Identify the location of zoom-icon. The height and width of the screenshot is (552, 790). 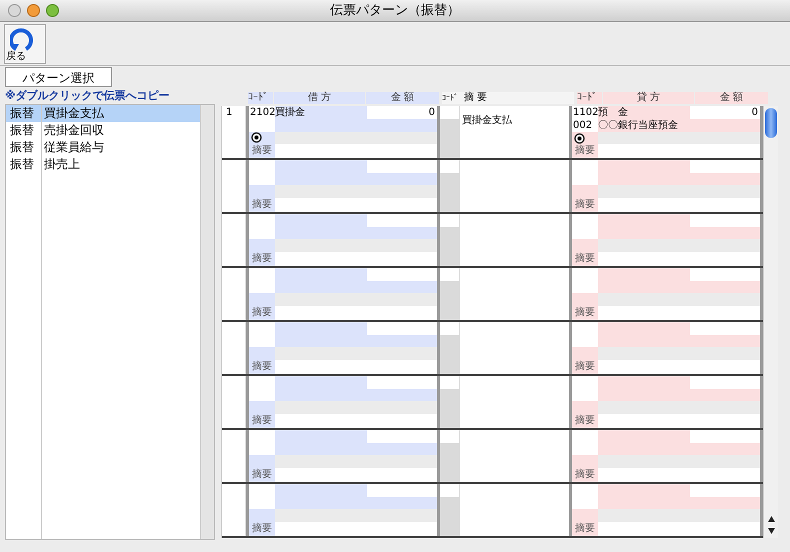
(52, 10).